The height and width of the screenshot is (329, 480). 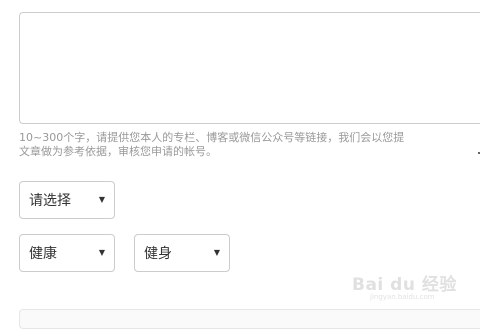 What do you see at coordinates (402, 297) in the screenshot?
I see `watermark-subtext: jingyan.baidu.com` at bounding box center [402, 297].